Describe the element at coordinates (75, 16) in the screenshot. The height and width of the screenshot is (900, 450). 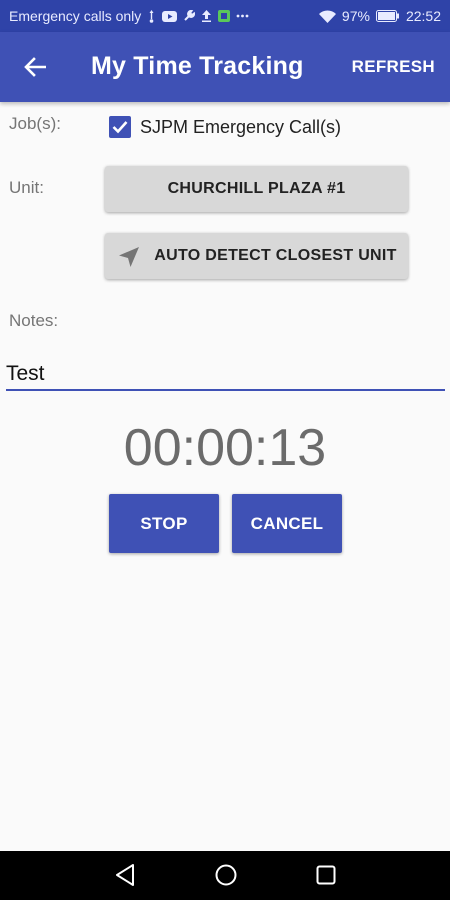
I see `carrier-text: Emergency calls only` at that location.